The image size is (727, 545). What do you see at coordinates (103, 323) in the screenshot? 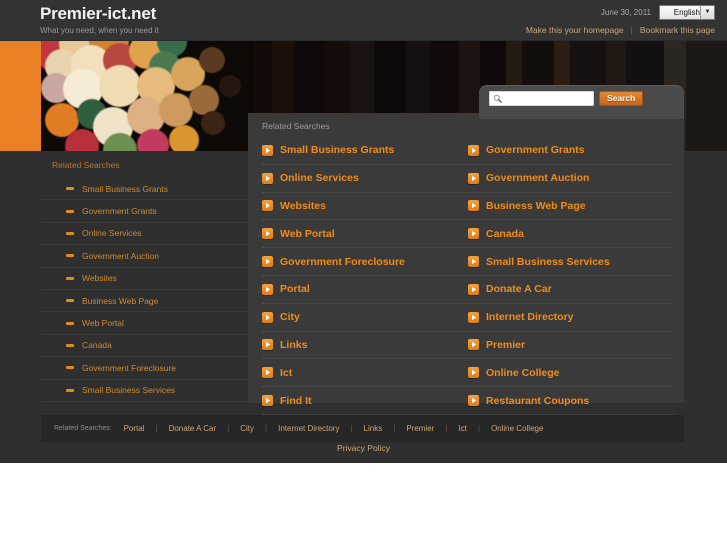
I see `sidebar-item-label: Web Portal` at bounding box center [103, 323].